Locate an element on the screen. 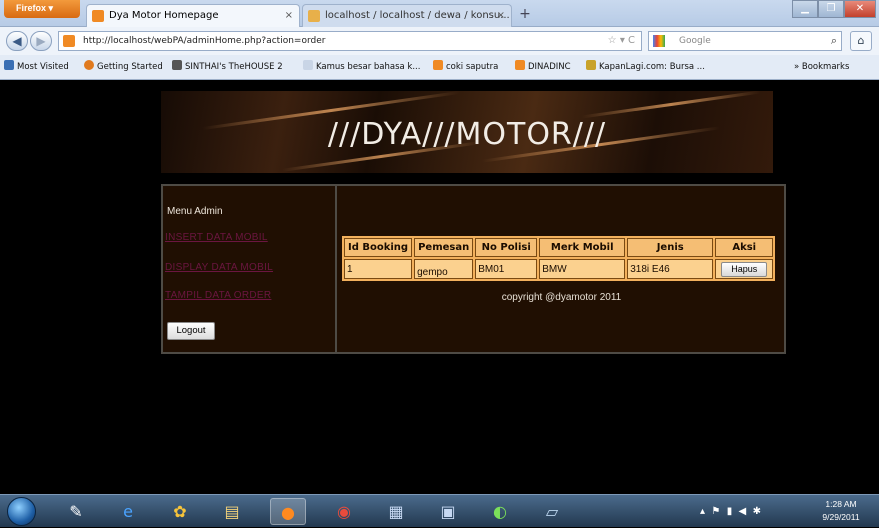 Image resolution: width=879 pixels, height=528 pixels. col-pemesan: Pemesan is located at coordinates (444, 247).